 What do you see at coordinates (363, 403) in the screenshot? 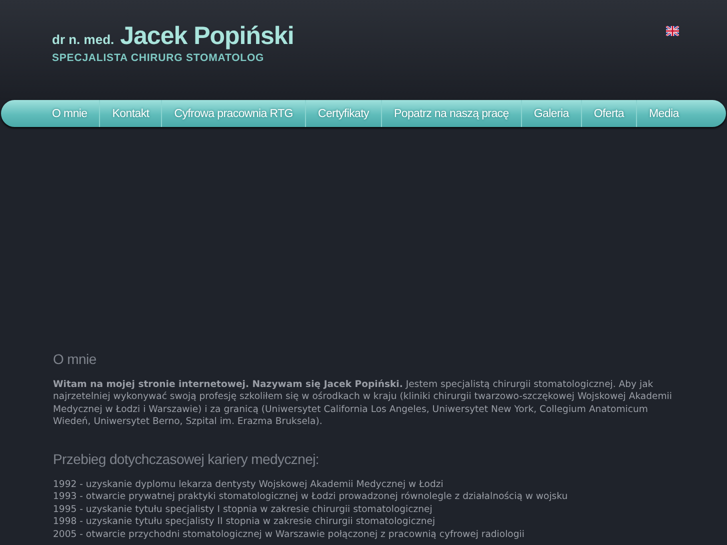
I see `intro-paragraph: Witam na mojej stronie internetowej. Nazywam się Jacek Popiński. Jestem specjalistą chirurgii stomatologicznej. Aby jak najrzetelniej wykonywać swoją profesję szkoliłem się w ośrodkach w kraju (kliniki chirurgii twarzowo-szczękowej Wojskowej Akademii Medycznej w Łodzi i Warszawie) i za granicą (Uniwersytet California Los Angeles, Uniwersytet New York, Collegium Anatomicum Wiedeń, Uniwersytet Berno, Szpital im. Erazma Bruksela).` at bounding box center [363, 403].